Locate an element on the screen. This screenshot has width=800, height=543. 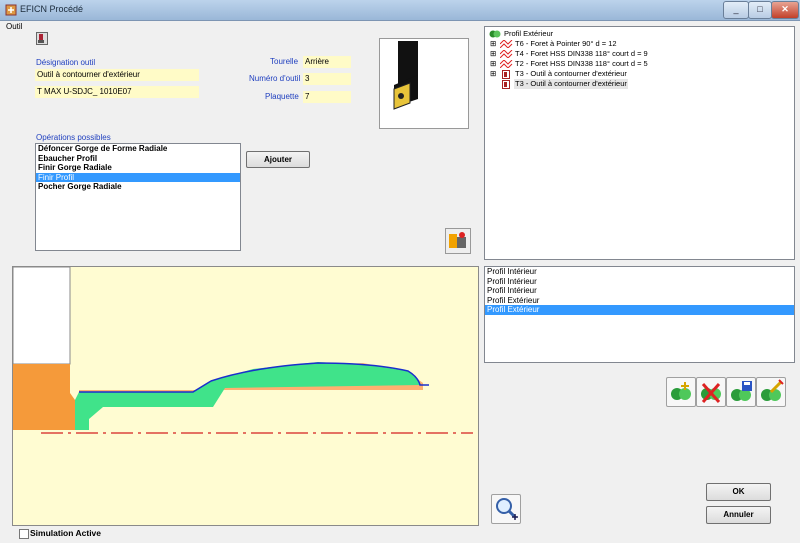
save-operation-icon is located at coordinates (741, 391).